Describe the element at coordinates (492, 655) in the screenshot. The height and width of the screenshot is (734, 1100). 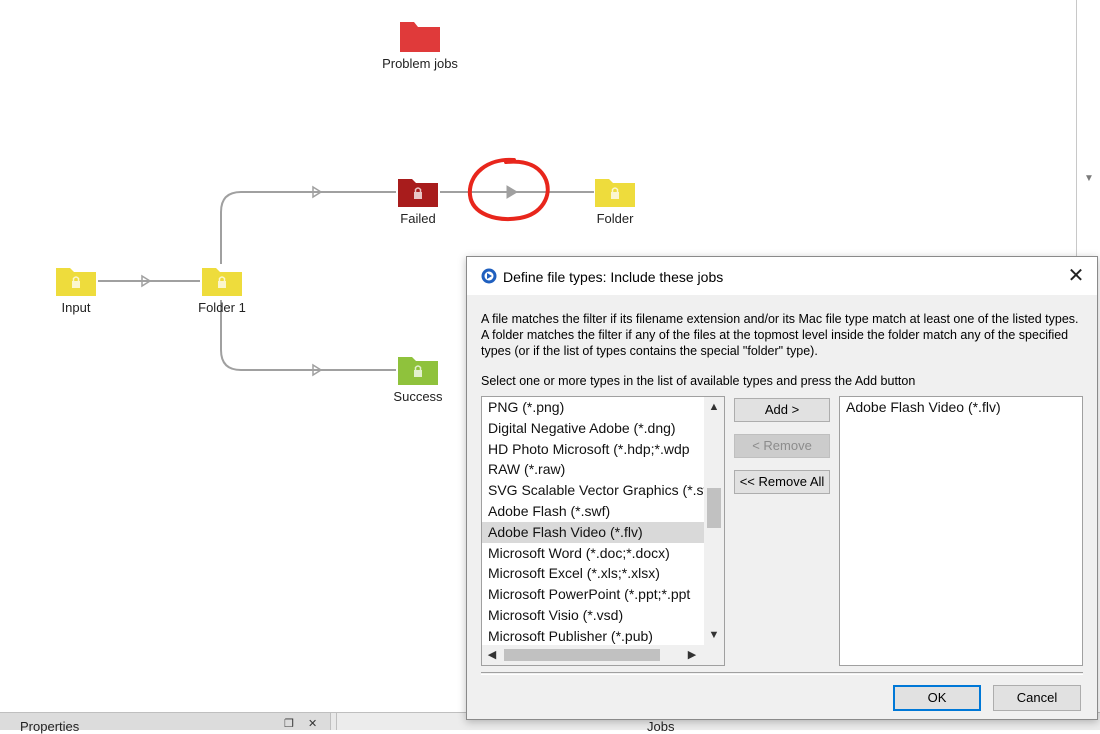
I see `scroll-left-icon: ◀` at that location.